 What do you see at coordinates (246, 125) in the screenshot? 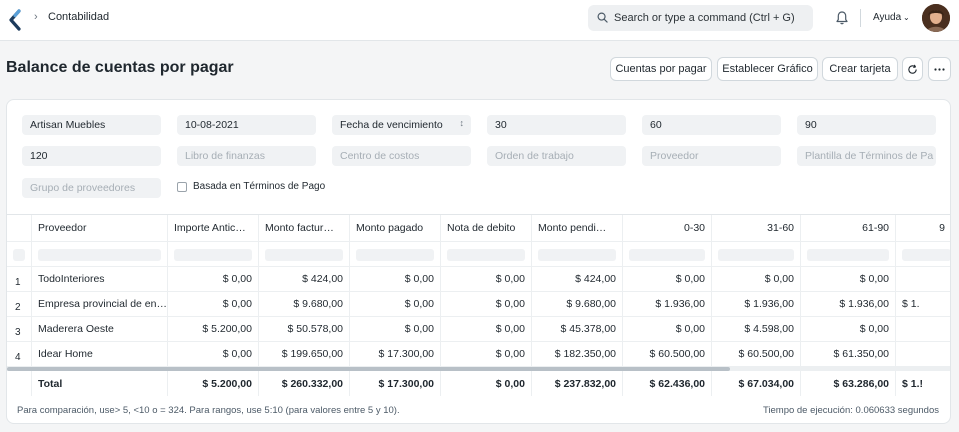
I see `report-date-filter: 10-08-2021` at bounding box center [246, 125].